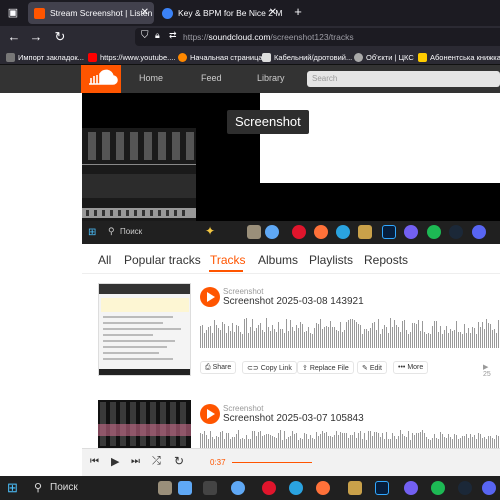 The height and width of the screenshot is (500, 500). What do you see at coordinates (94, 461) in the screenshot?
I see `previous-icon: ⏮` at bounding box center [94, 461].